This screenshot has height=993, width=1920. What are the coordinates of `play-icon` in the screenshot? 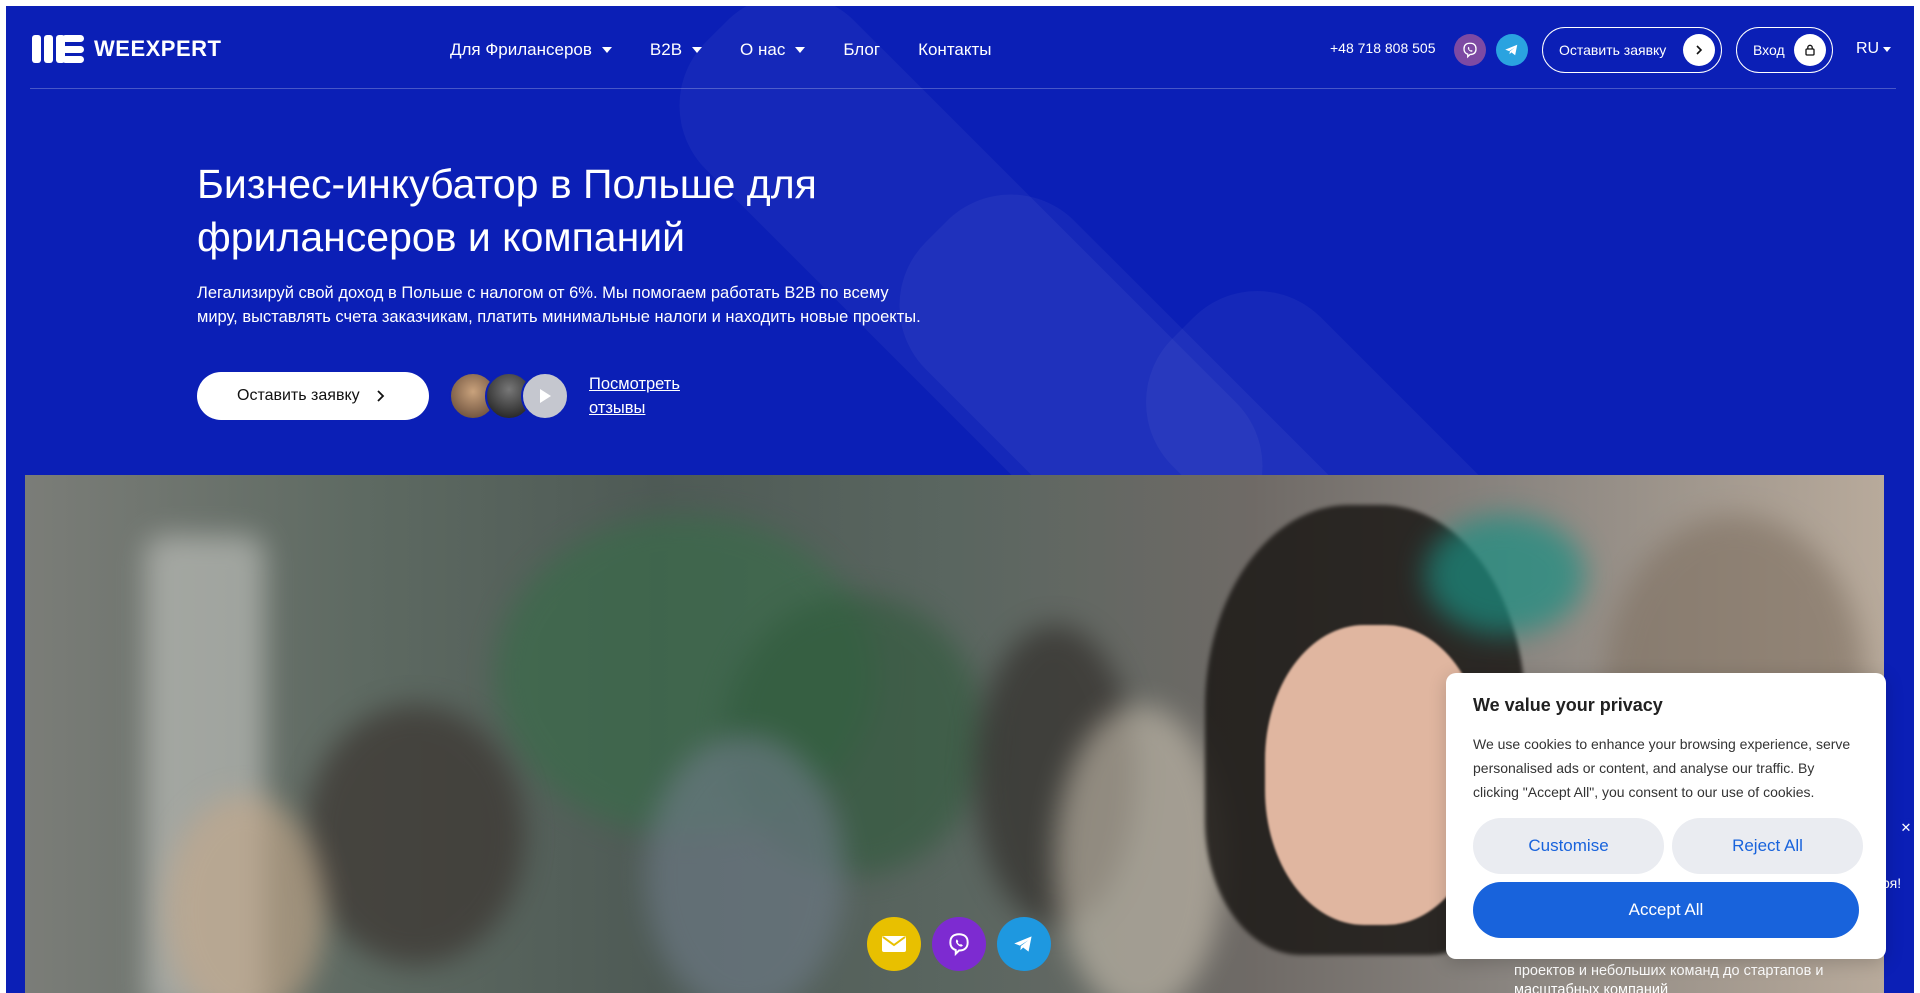 It's located at (545, 396).